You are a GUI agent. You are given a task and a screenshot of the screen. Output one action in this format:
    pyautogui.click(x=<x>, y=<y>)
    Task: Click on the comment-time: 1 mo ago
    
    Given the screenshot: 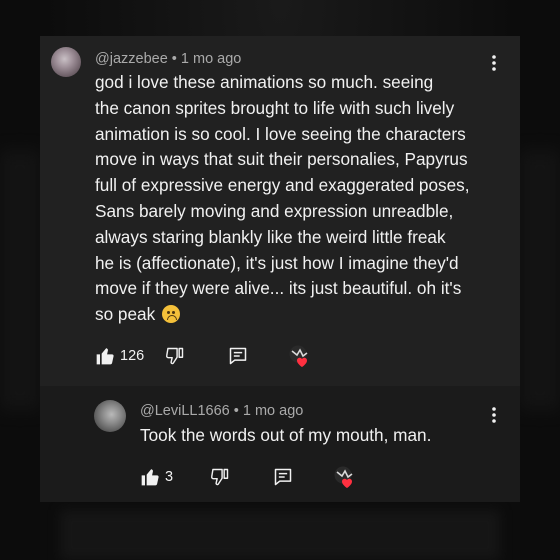 What is the action you would take?
    pyautogui.click(x=211, y=59)
    